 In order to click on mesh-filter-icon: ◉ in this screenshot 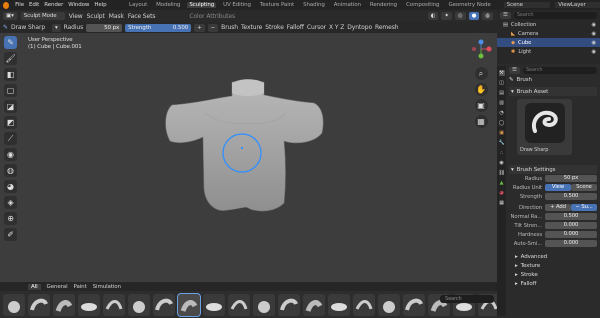, I will do `click(10, 154)`.